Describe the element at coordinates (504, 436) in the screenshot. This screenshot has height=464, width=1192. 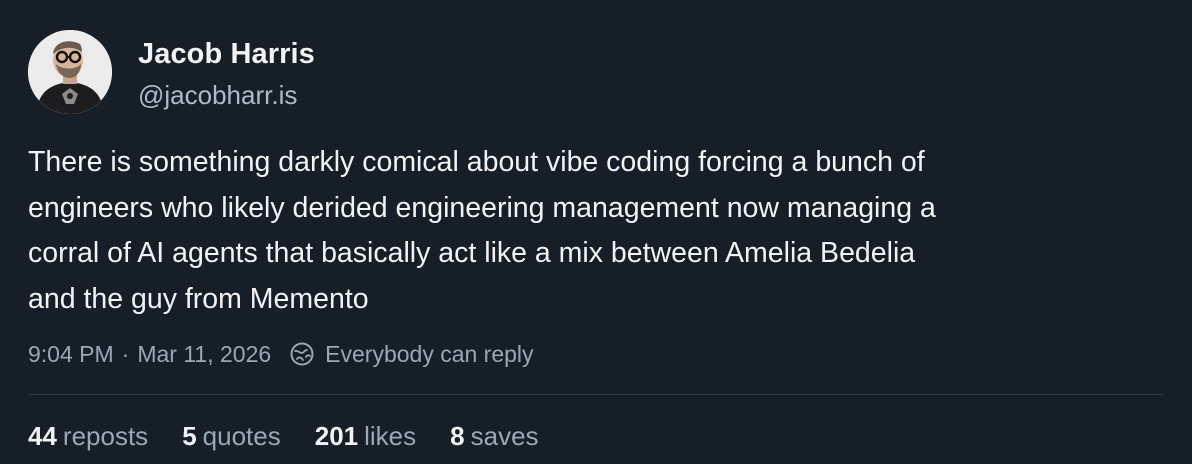
I see `saves-label: saves` at that location.